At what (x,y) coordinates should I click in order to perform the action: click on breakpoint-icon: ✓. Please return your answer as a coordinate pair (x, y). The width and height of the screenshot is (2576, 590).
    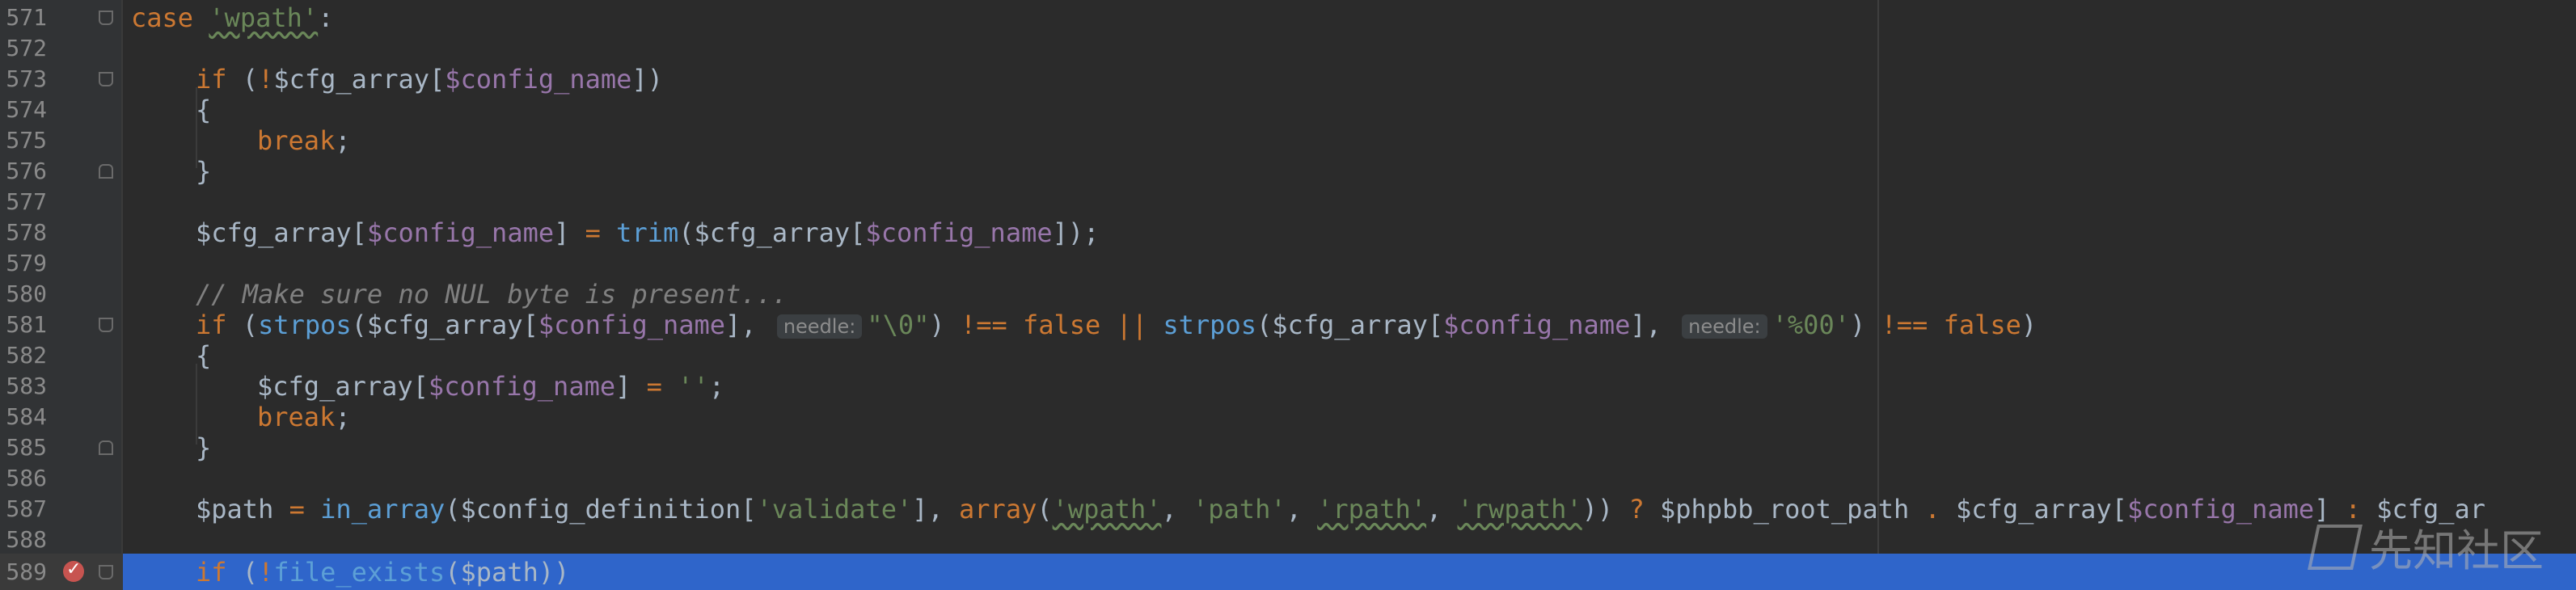
    Looking at the image, I should click on (73, 570).